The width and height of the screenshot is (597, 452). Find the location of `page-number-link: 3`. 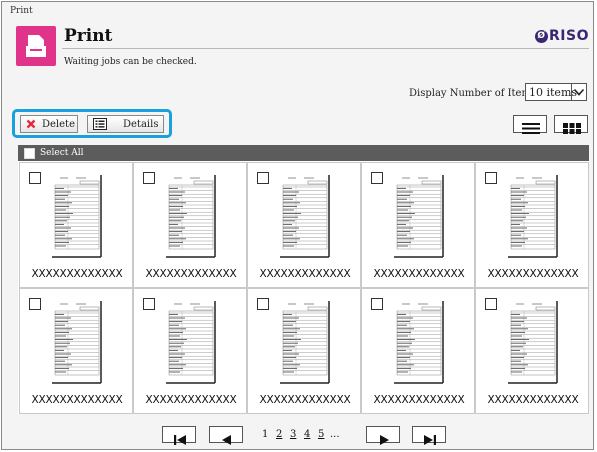

page-number-link: 3 is located at coordinates (293, 434).